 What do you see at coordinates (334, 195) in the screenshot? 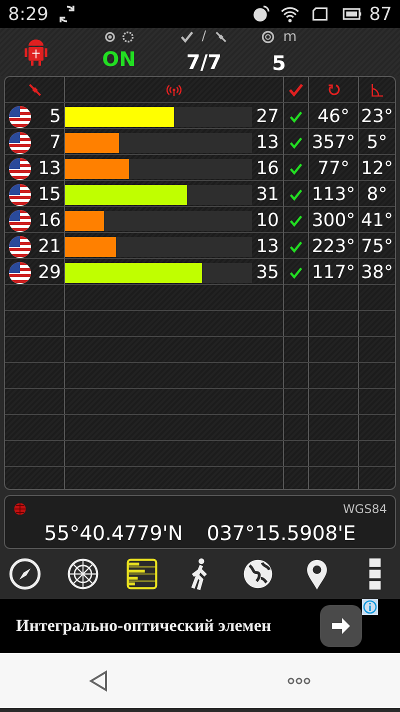
I see `azimuth-text: 113°` at bounding box center [334, 195].